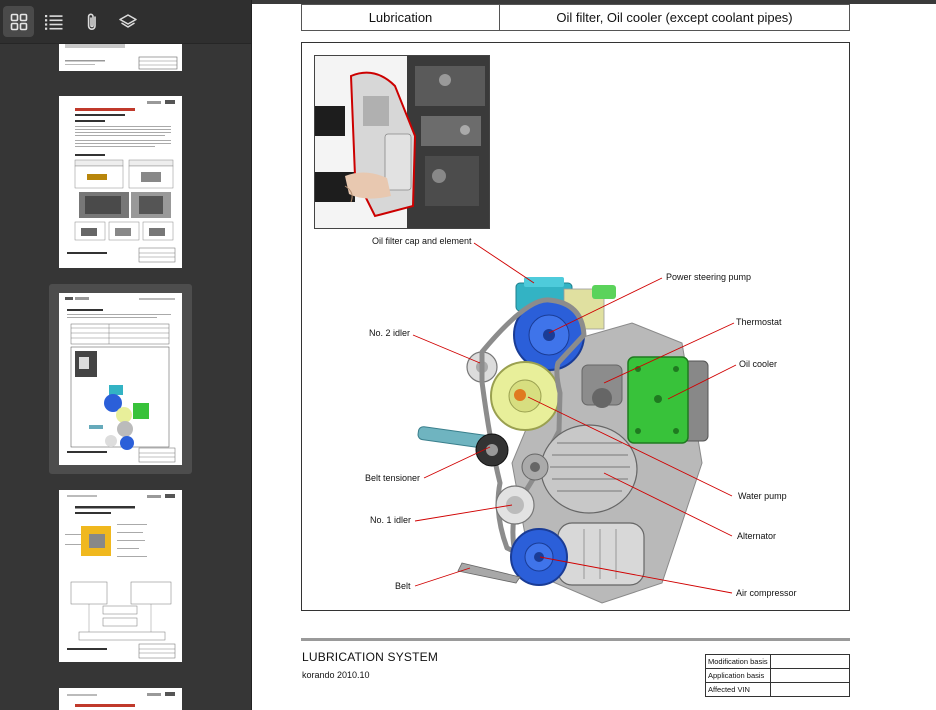 This screenshot has height=710, width=936. What do you see at coordinates (489, 573) in the screenshot?
I see `belt` at bounding box center [489, 573].